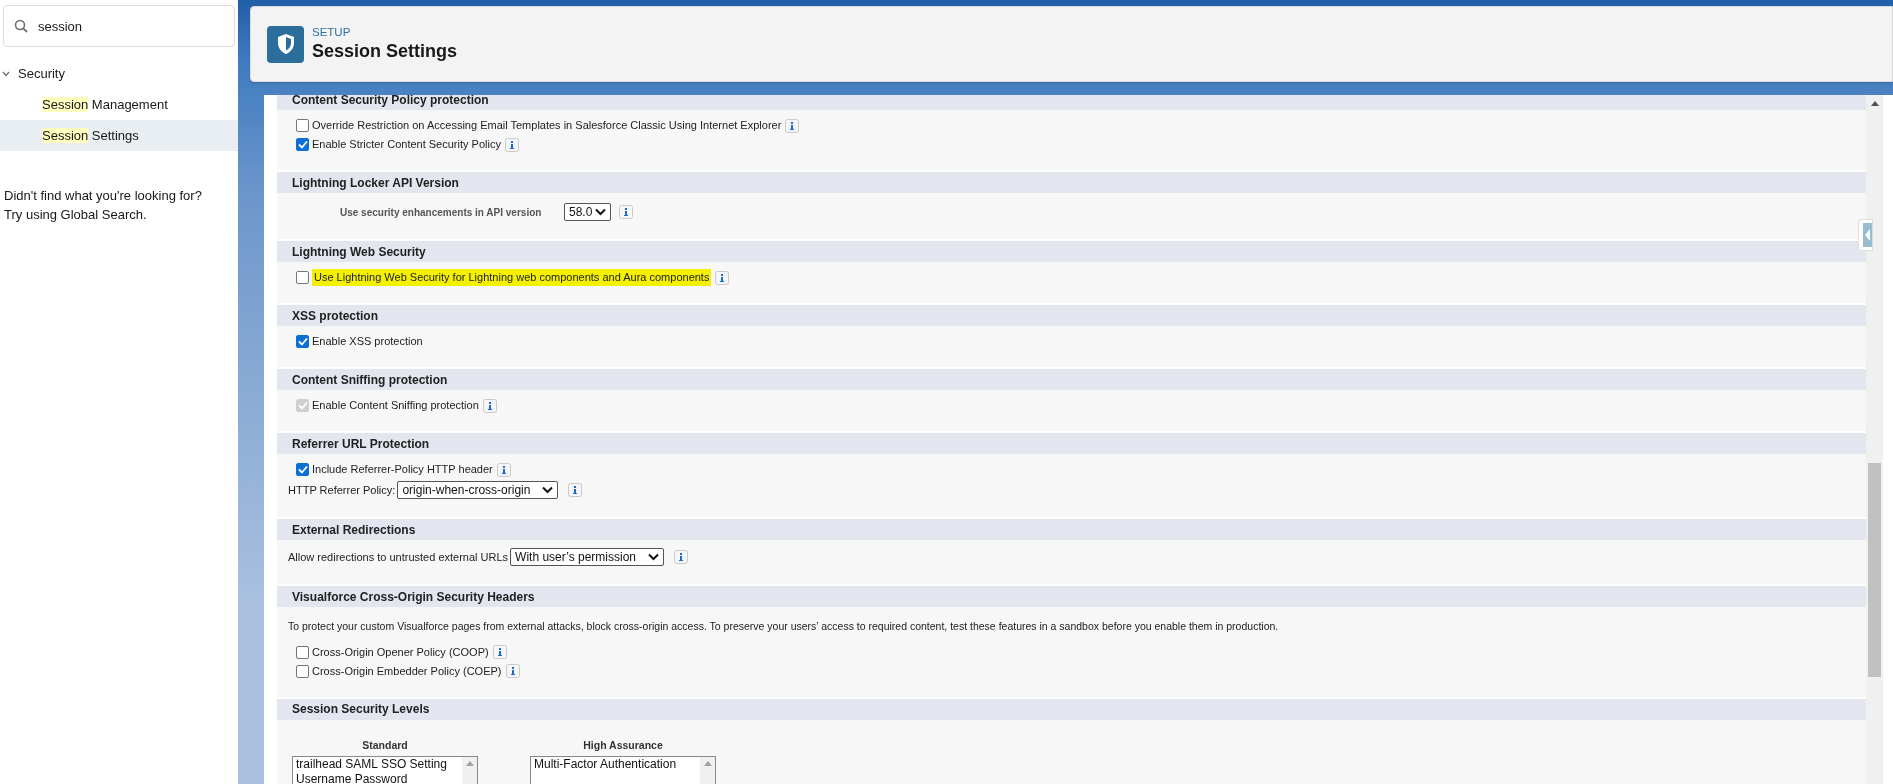 This screenshot has width=1893, height=784. What do you see at coordinates (385, 51) in the screenshot?
I see `page-title: Session Settings` at bounding box center [385, 51].